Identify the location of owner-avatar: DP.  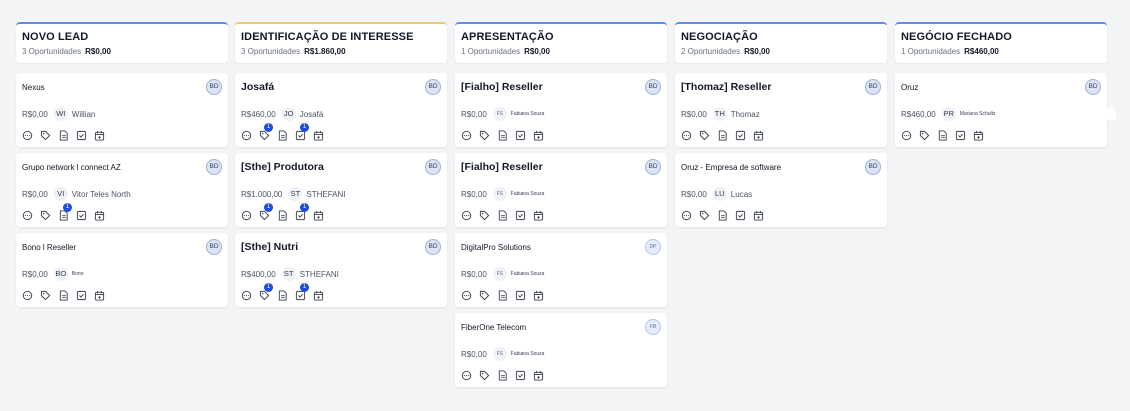
(653, 247).